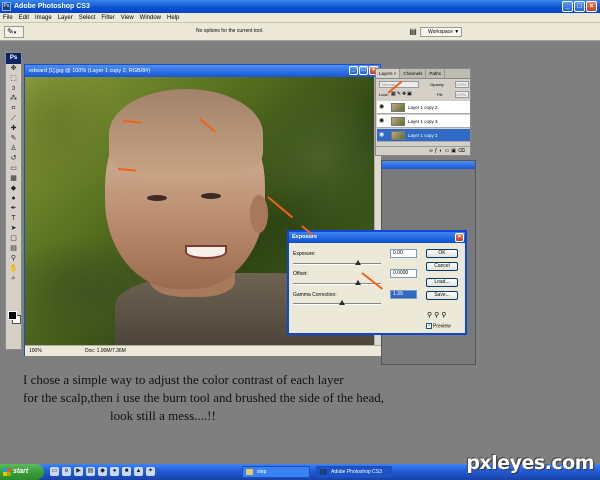 This screenshot has width=600, height=480. I want to click on folder-icon, so click(249, 472).